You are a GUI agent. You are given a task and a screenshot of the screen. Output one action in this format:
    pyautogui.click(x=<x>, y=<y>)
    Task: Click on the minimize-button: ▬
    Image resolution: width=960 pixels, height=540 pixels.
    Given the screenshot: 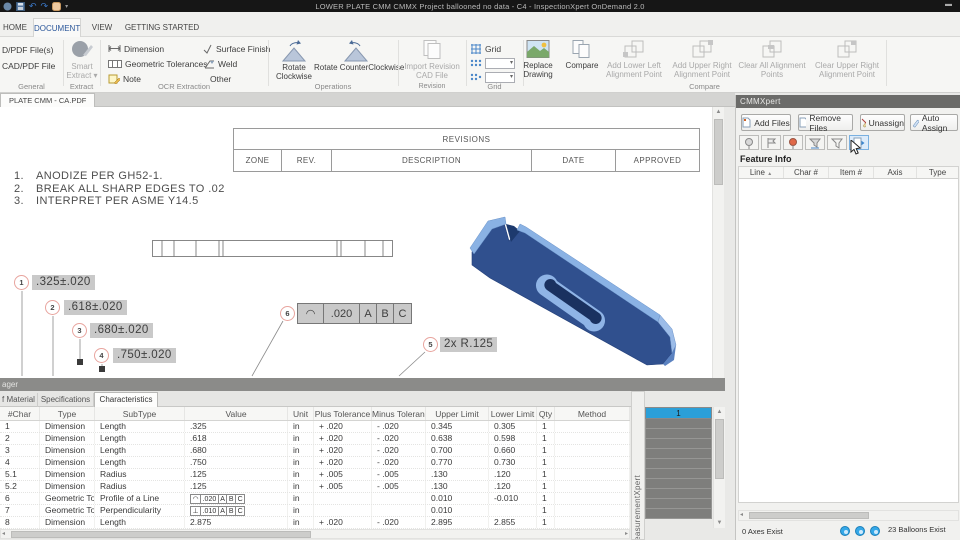 What is the action you would take?
    pyautogui.click(x=948, y=4)
    